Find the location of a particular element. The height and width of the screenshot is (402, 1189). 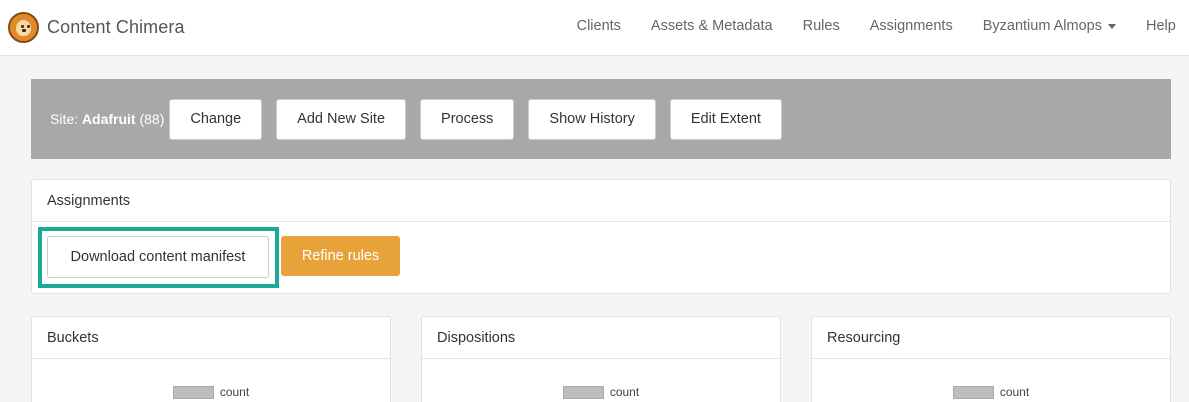

dispositions-legend: count is located at coordinates (601, 392).